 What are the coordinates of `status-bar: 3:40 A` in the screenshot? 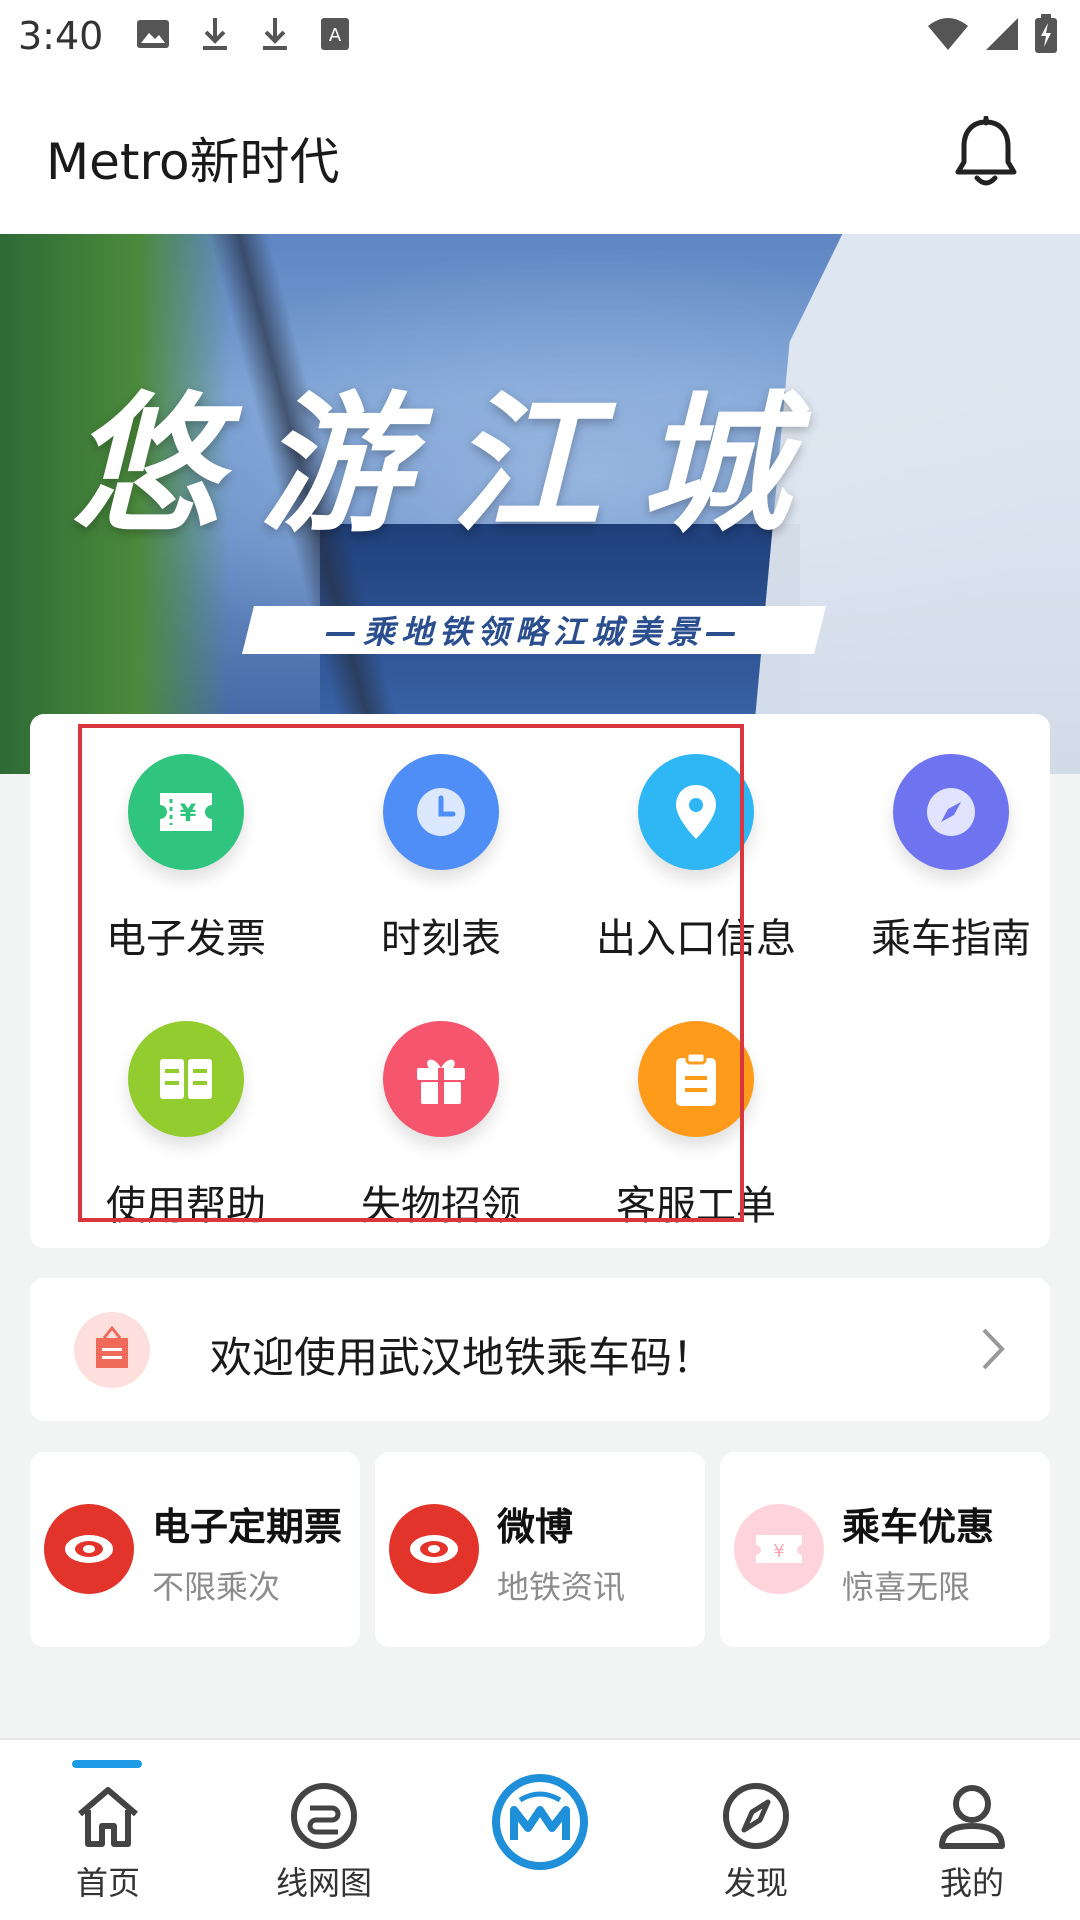 It's located at (540, 37).